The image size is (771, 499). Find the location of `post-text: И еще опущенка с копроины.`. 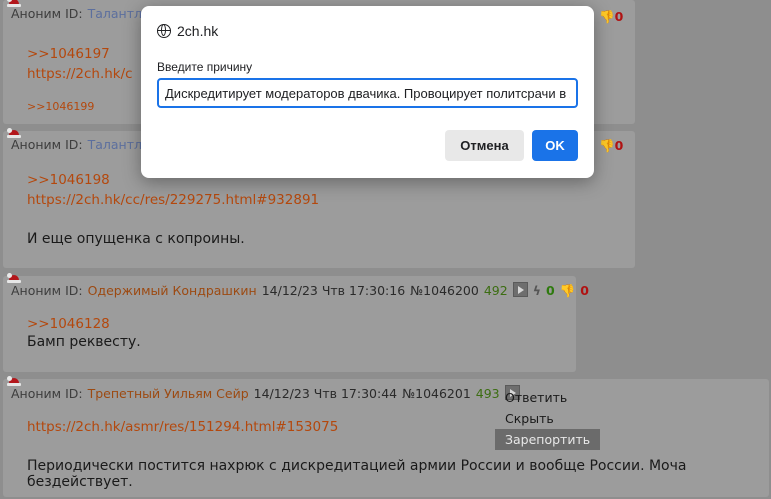

post-text: И еще опущенка с копроины. is located at coordinates (136, 239).